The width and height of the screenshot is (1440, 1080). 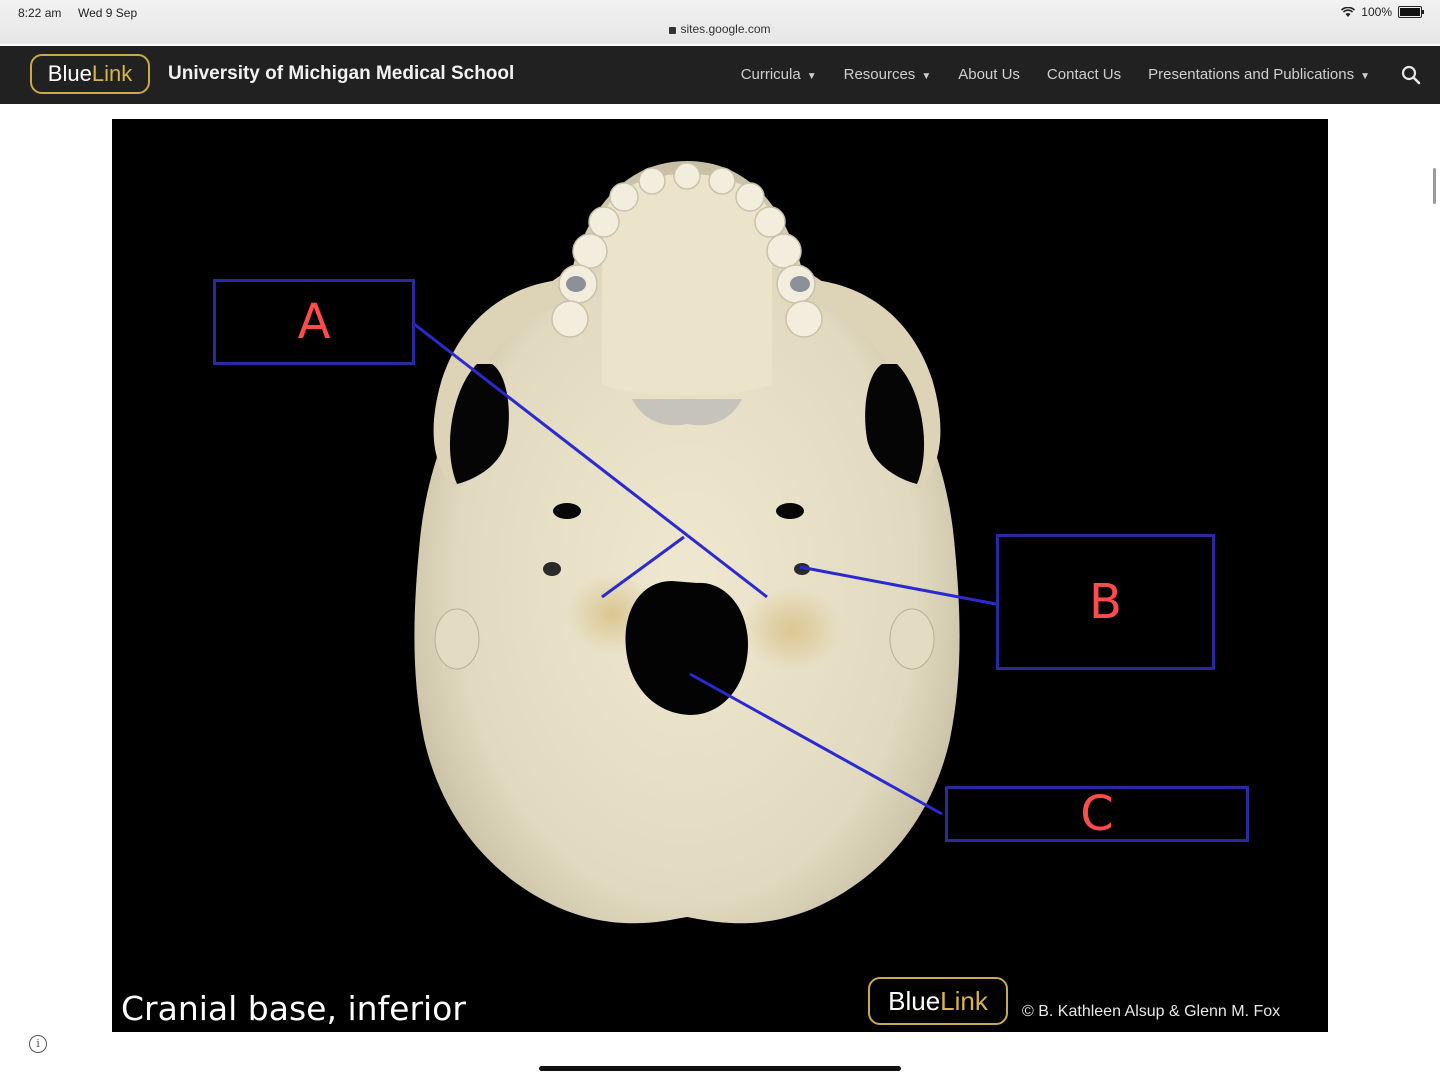 I want to click on bluelink-logo: BlueLink, so click(x=90, y=74).